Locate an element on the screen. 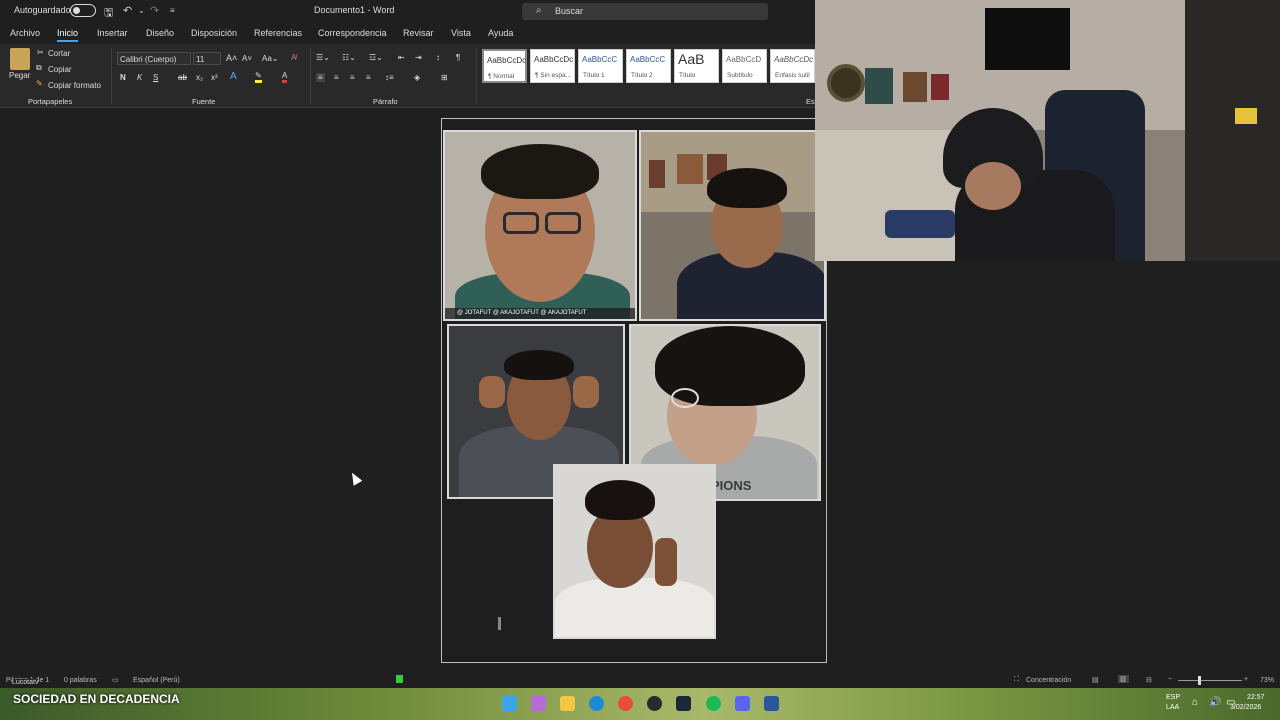 Image resolution: width=1280 pixels, height=720 pixels. copy-icon: ⧉ is located at coordinates (39, 68).